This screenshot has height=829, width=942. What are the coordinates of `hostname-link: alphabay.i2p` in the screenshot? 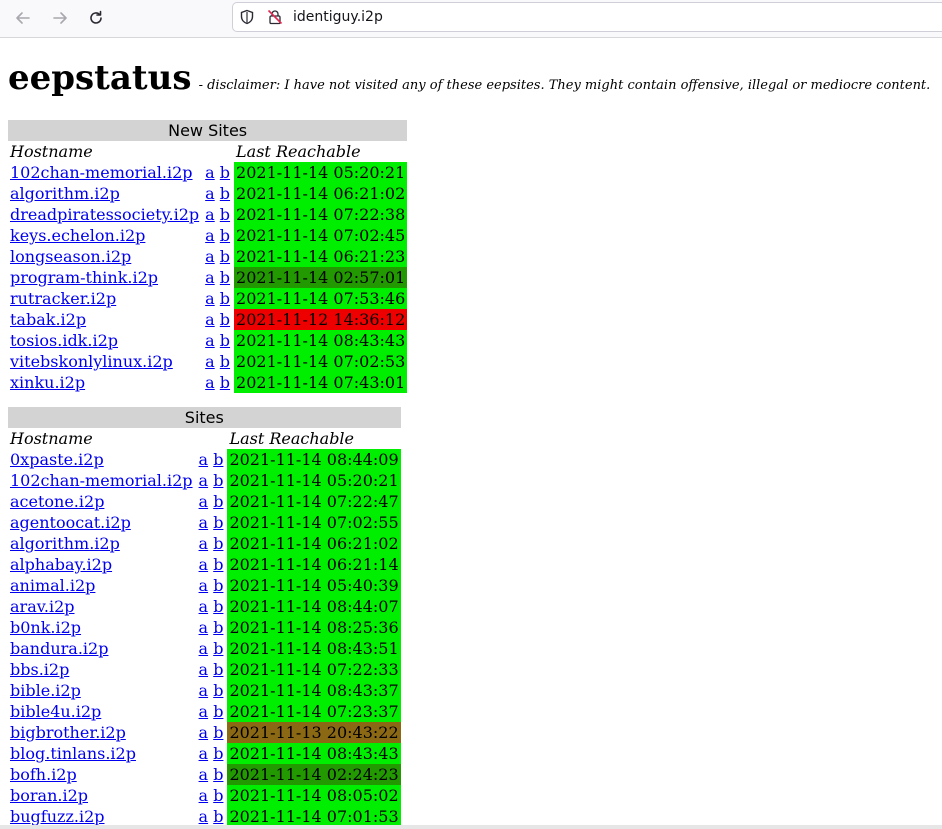 It's located at (61, 564).